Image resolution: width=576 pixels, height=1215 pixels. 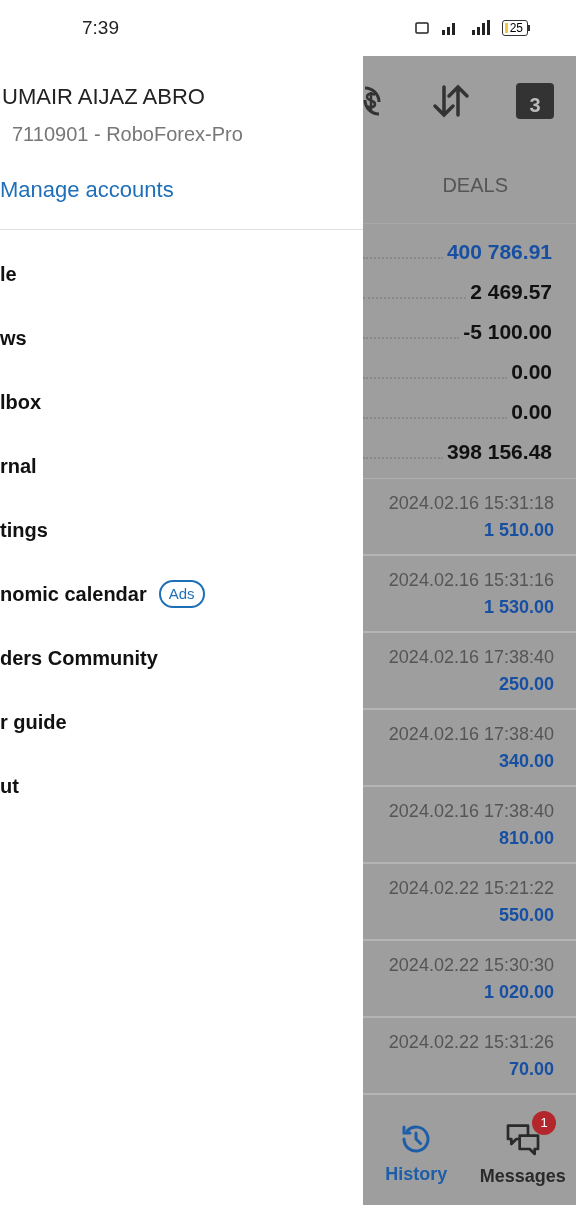 I want to click on deal-time: 2024.02.22 15:31:26, so click(x=471, y=1042).